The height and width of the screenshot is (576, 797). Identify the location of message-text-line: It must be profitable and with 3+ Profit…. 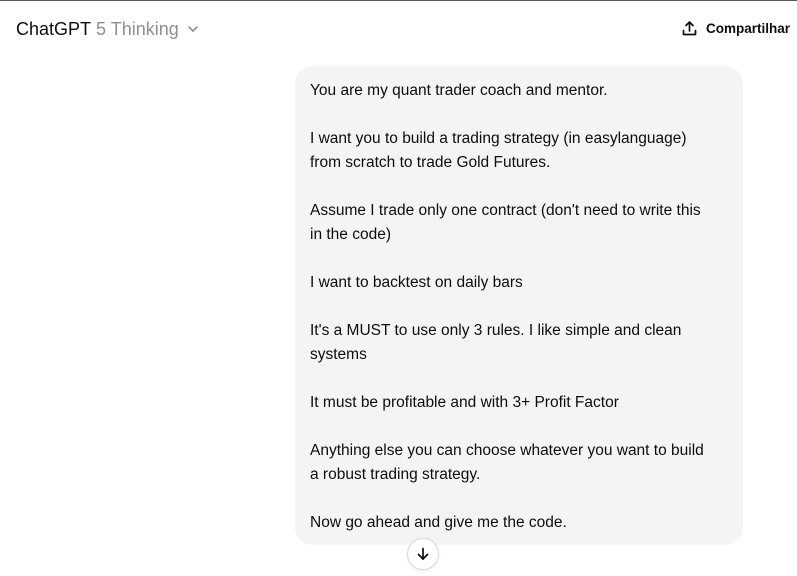
(464, 402).